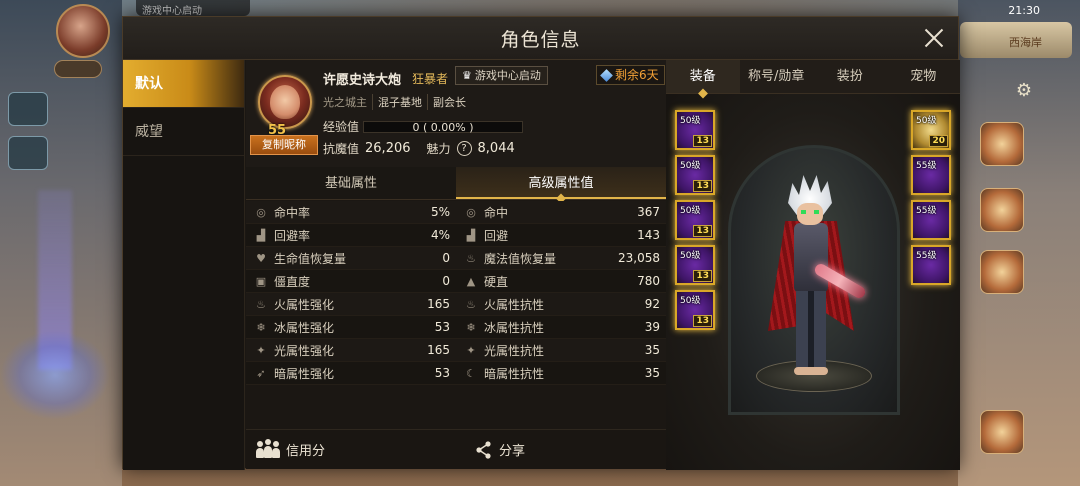 The width and height of the screenshot is (1080, 486). What do you see at coordinates (648, 212) in the screenshot?
I see `attribute-value: 367` at bounding box center [648, 212].